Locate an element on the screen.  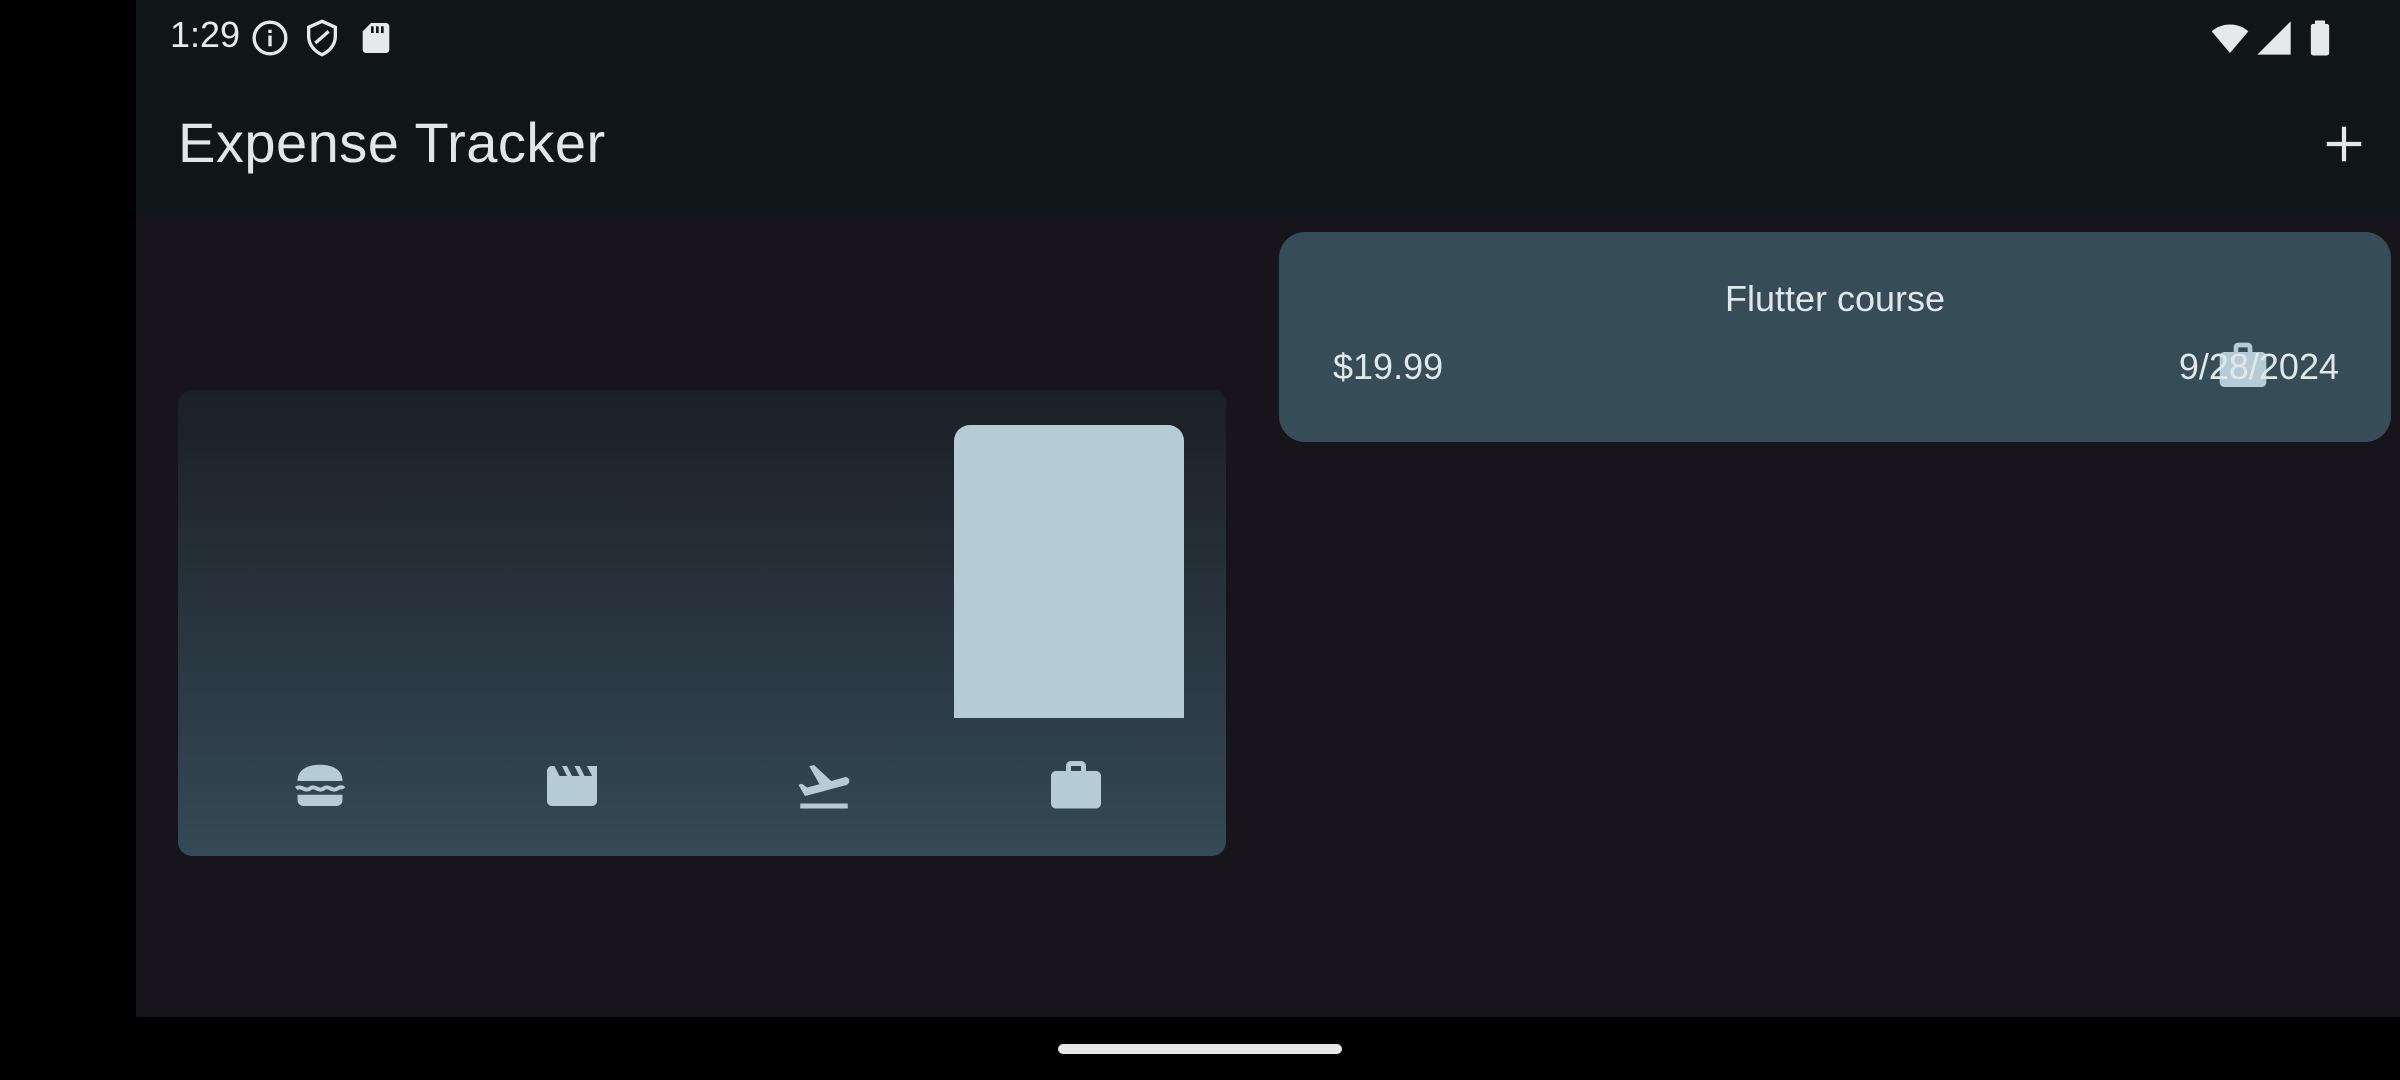
page-title: Expense Tracker is located at coordinates (392, 142).